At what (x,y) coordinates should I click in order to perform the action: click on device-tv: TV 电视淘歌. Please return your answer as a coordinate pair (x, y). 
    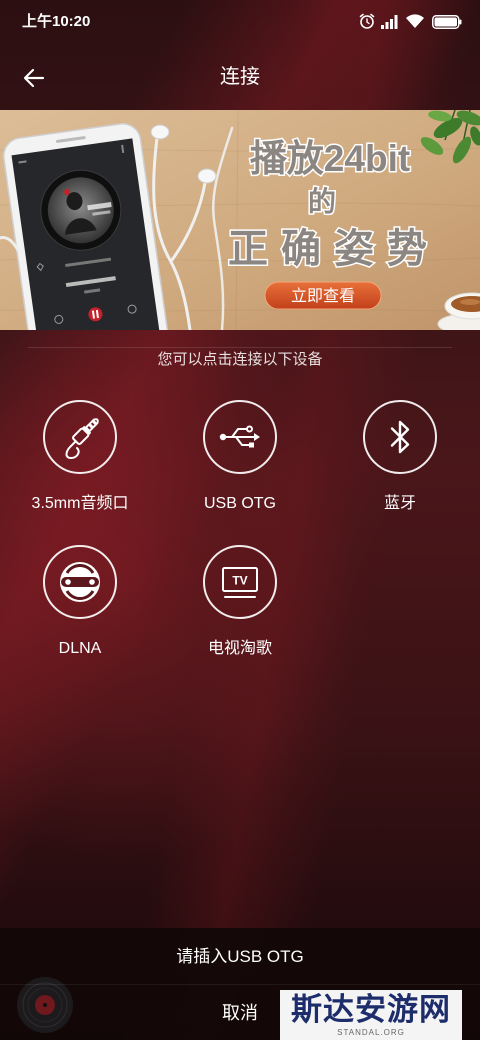
    Looking at the image, I should click on (240, 605).